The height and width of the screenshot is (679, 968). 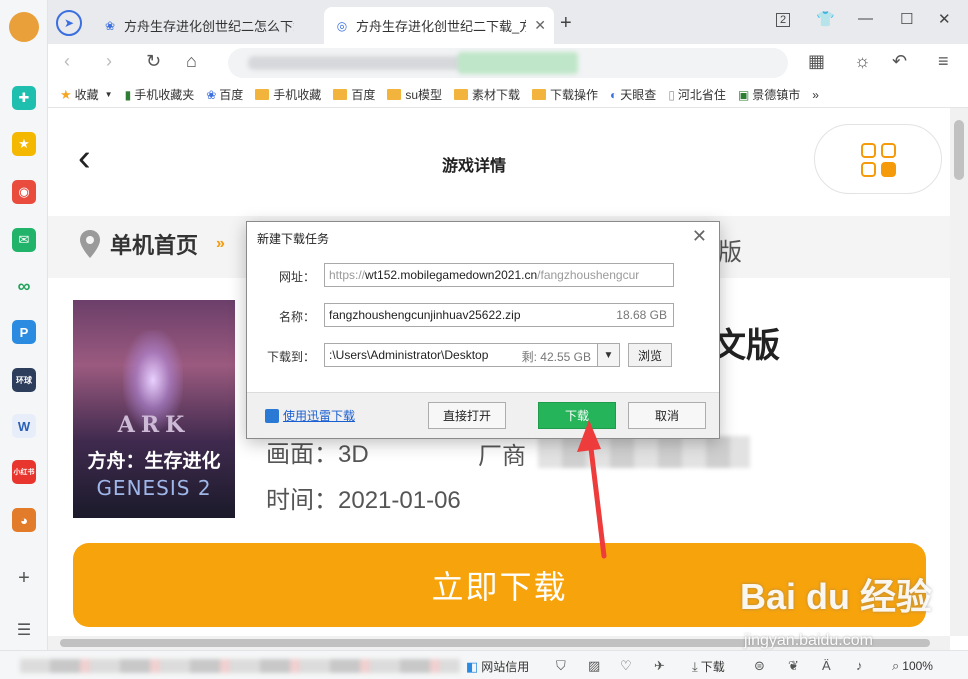 I want to click on vendor-value-blurred, so click(x=644, y=452).